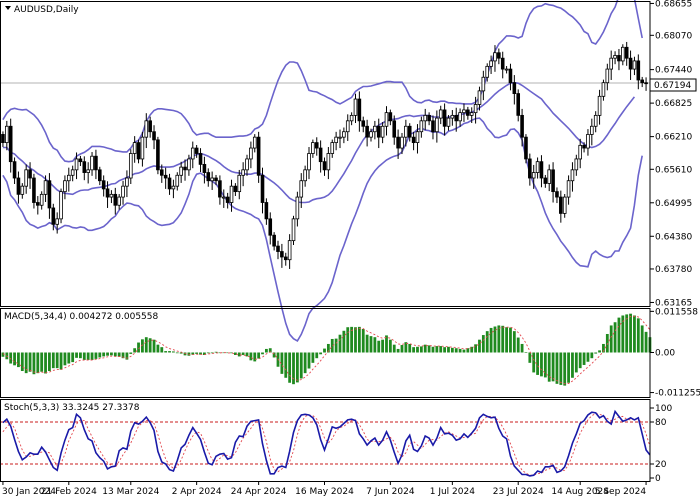 Image resolution: width=700 pixels, height=500 pixels. I want to click on time-tick-label: 7 Jun 2024, so click(390, 492).